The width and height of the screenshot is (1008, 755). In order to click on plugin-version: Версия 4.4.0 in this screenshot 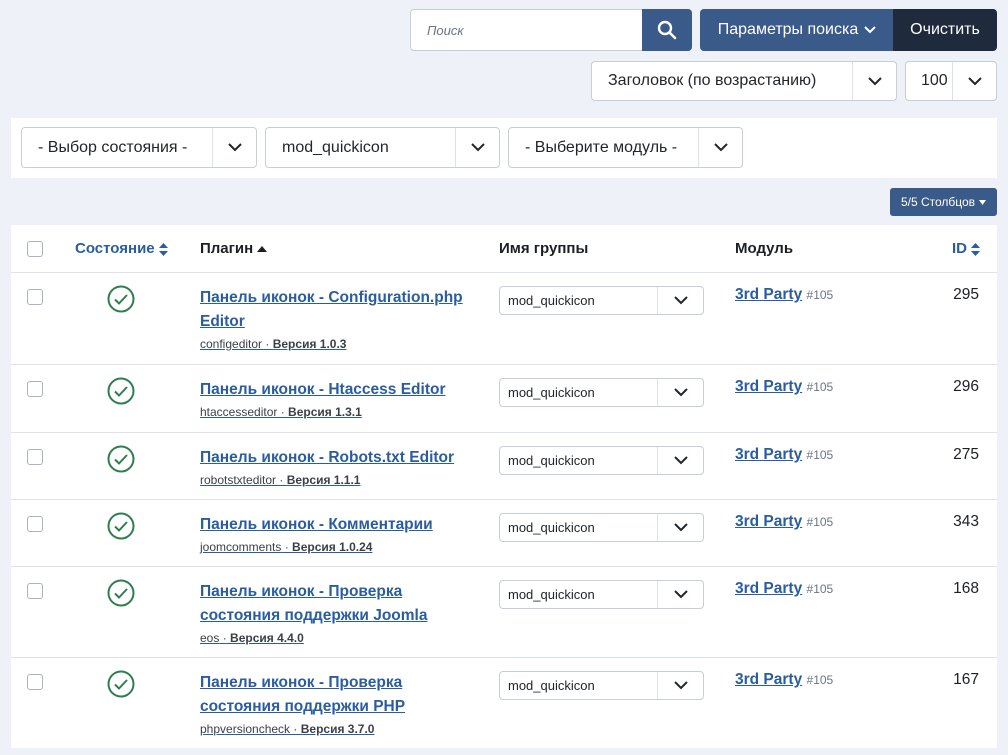, I will do `click(267, 638)`.